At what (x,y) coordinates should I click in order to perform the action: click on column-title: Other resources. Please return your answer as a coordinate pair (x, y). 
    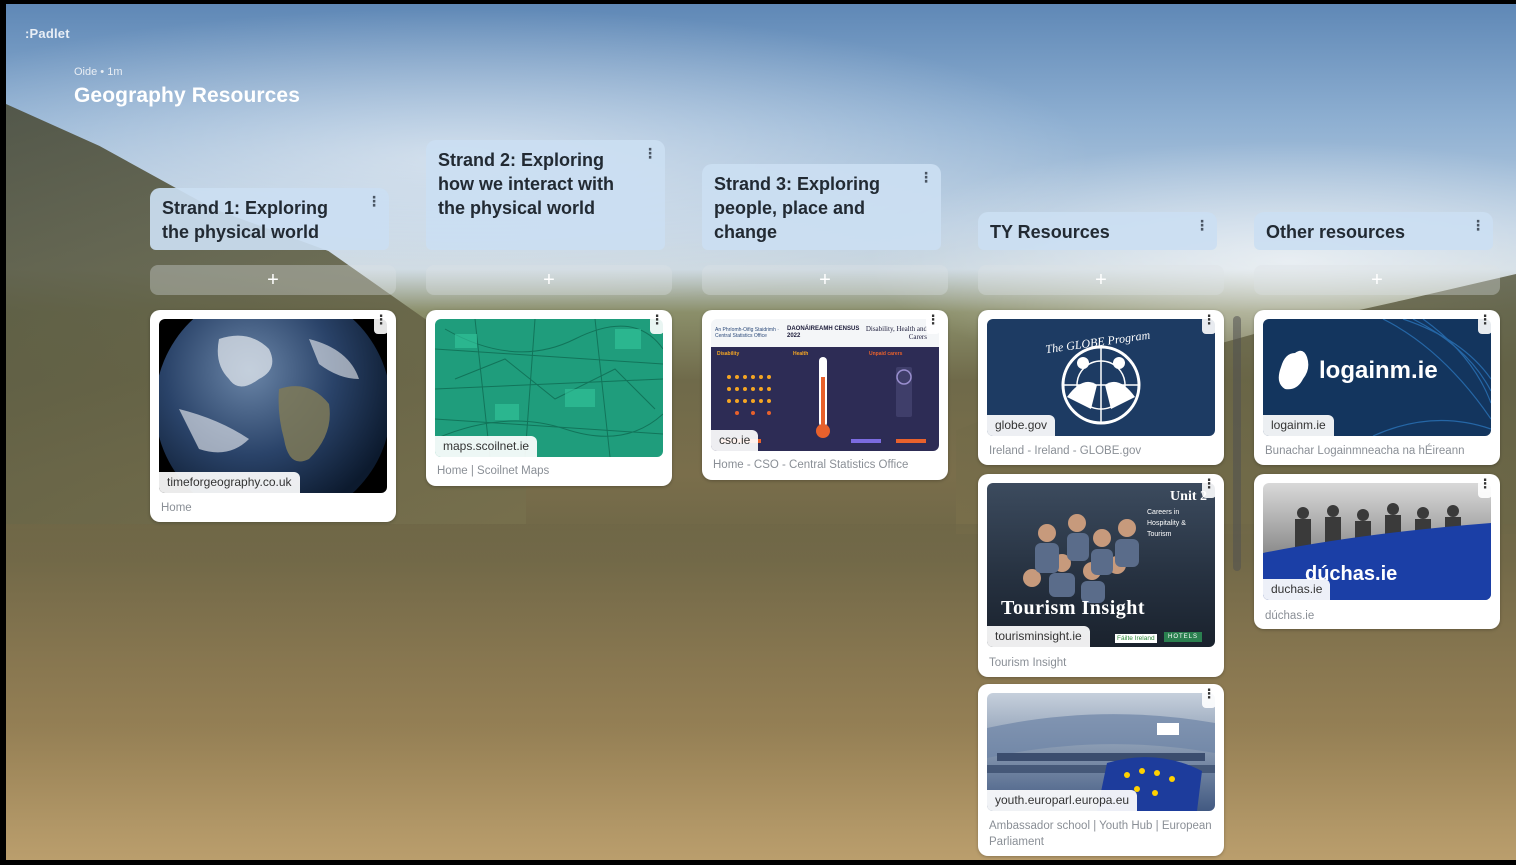
    Looking at the image, I should click on (1336, 232).